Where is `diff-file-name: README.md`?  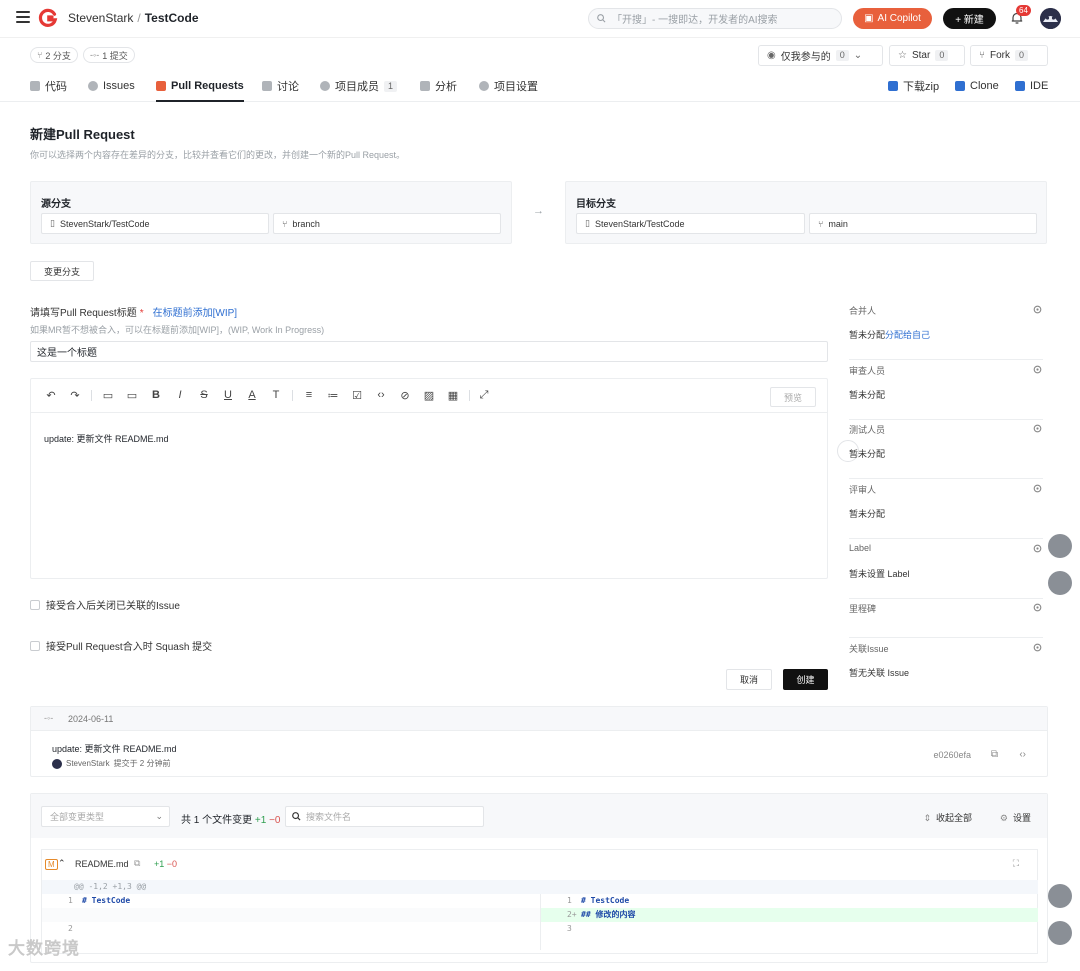
diff-file-name: README.md is located at coordinates (102, 864).